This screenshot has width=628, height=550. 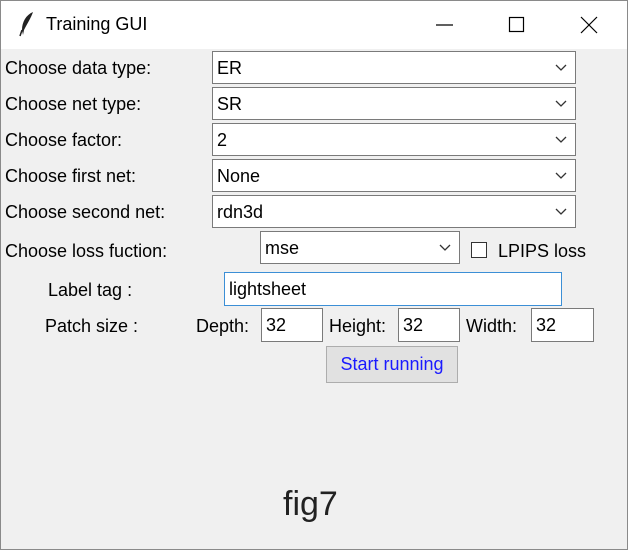 I want to click on maximize-button, so click(x=517, y=25).